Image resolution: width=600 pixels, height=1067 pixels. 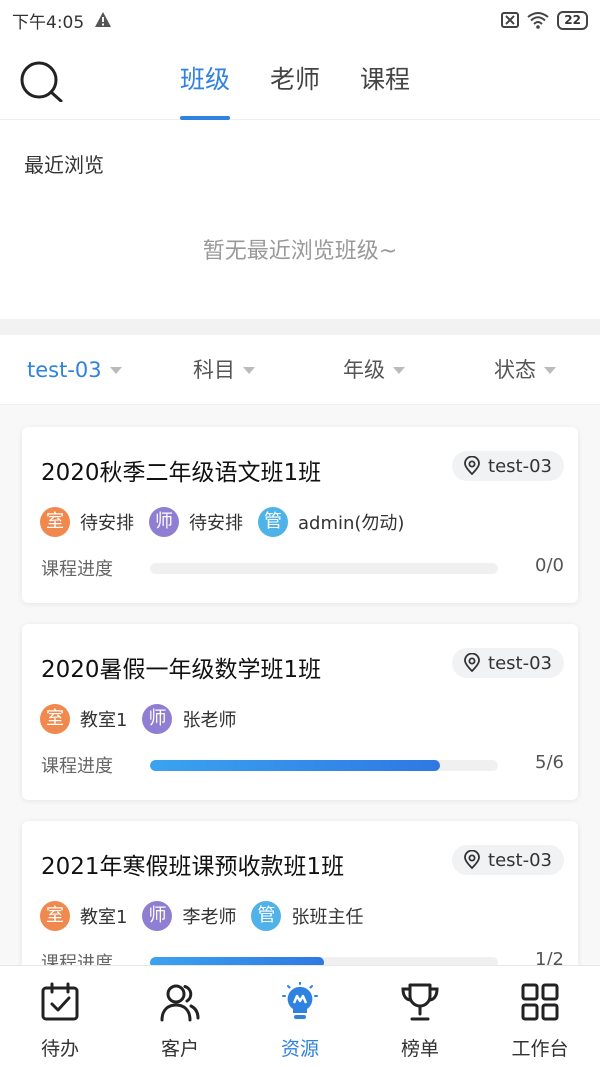 What do you see at coordinates (510, 20) in the screenshot?
I see `sim-off-icon` at bounding box center [510, 20].